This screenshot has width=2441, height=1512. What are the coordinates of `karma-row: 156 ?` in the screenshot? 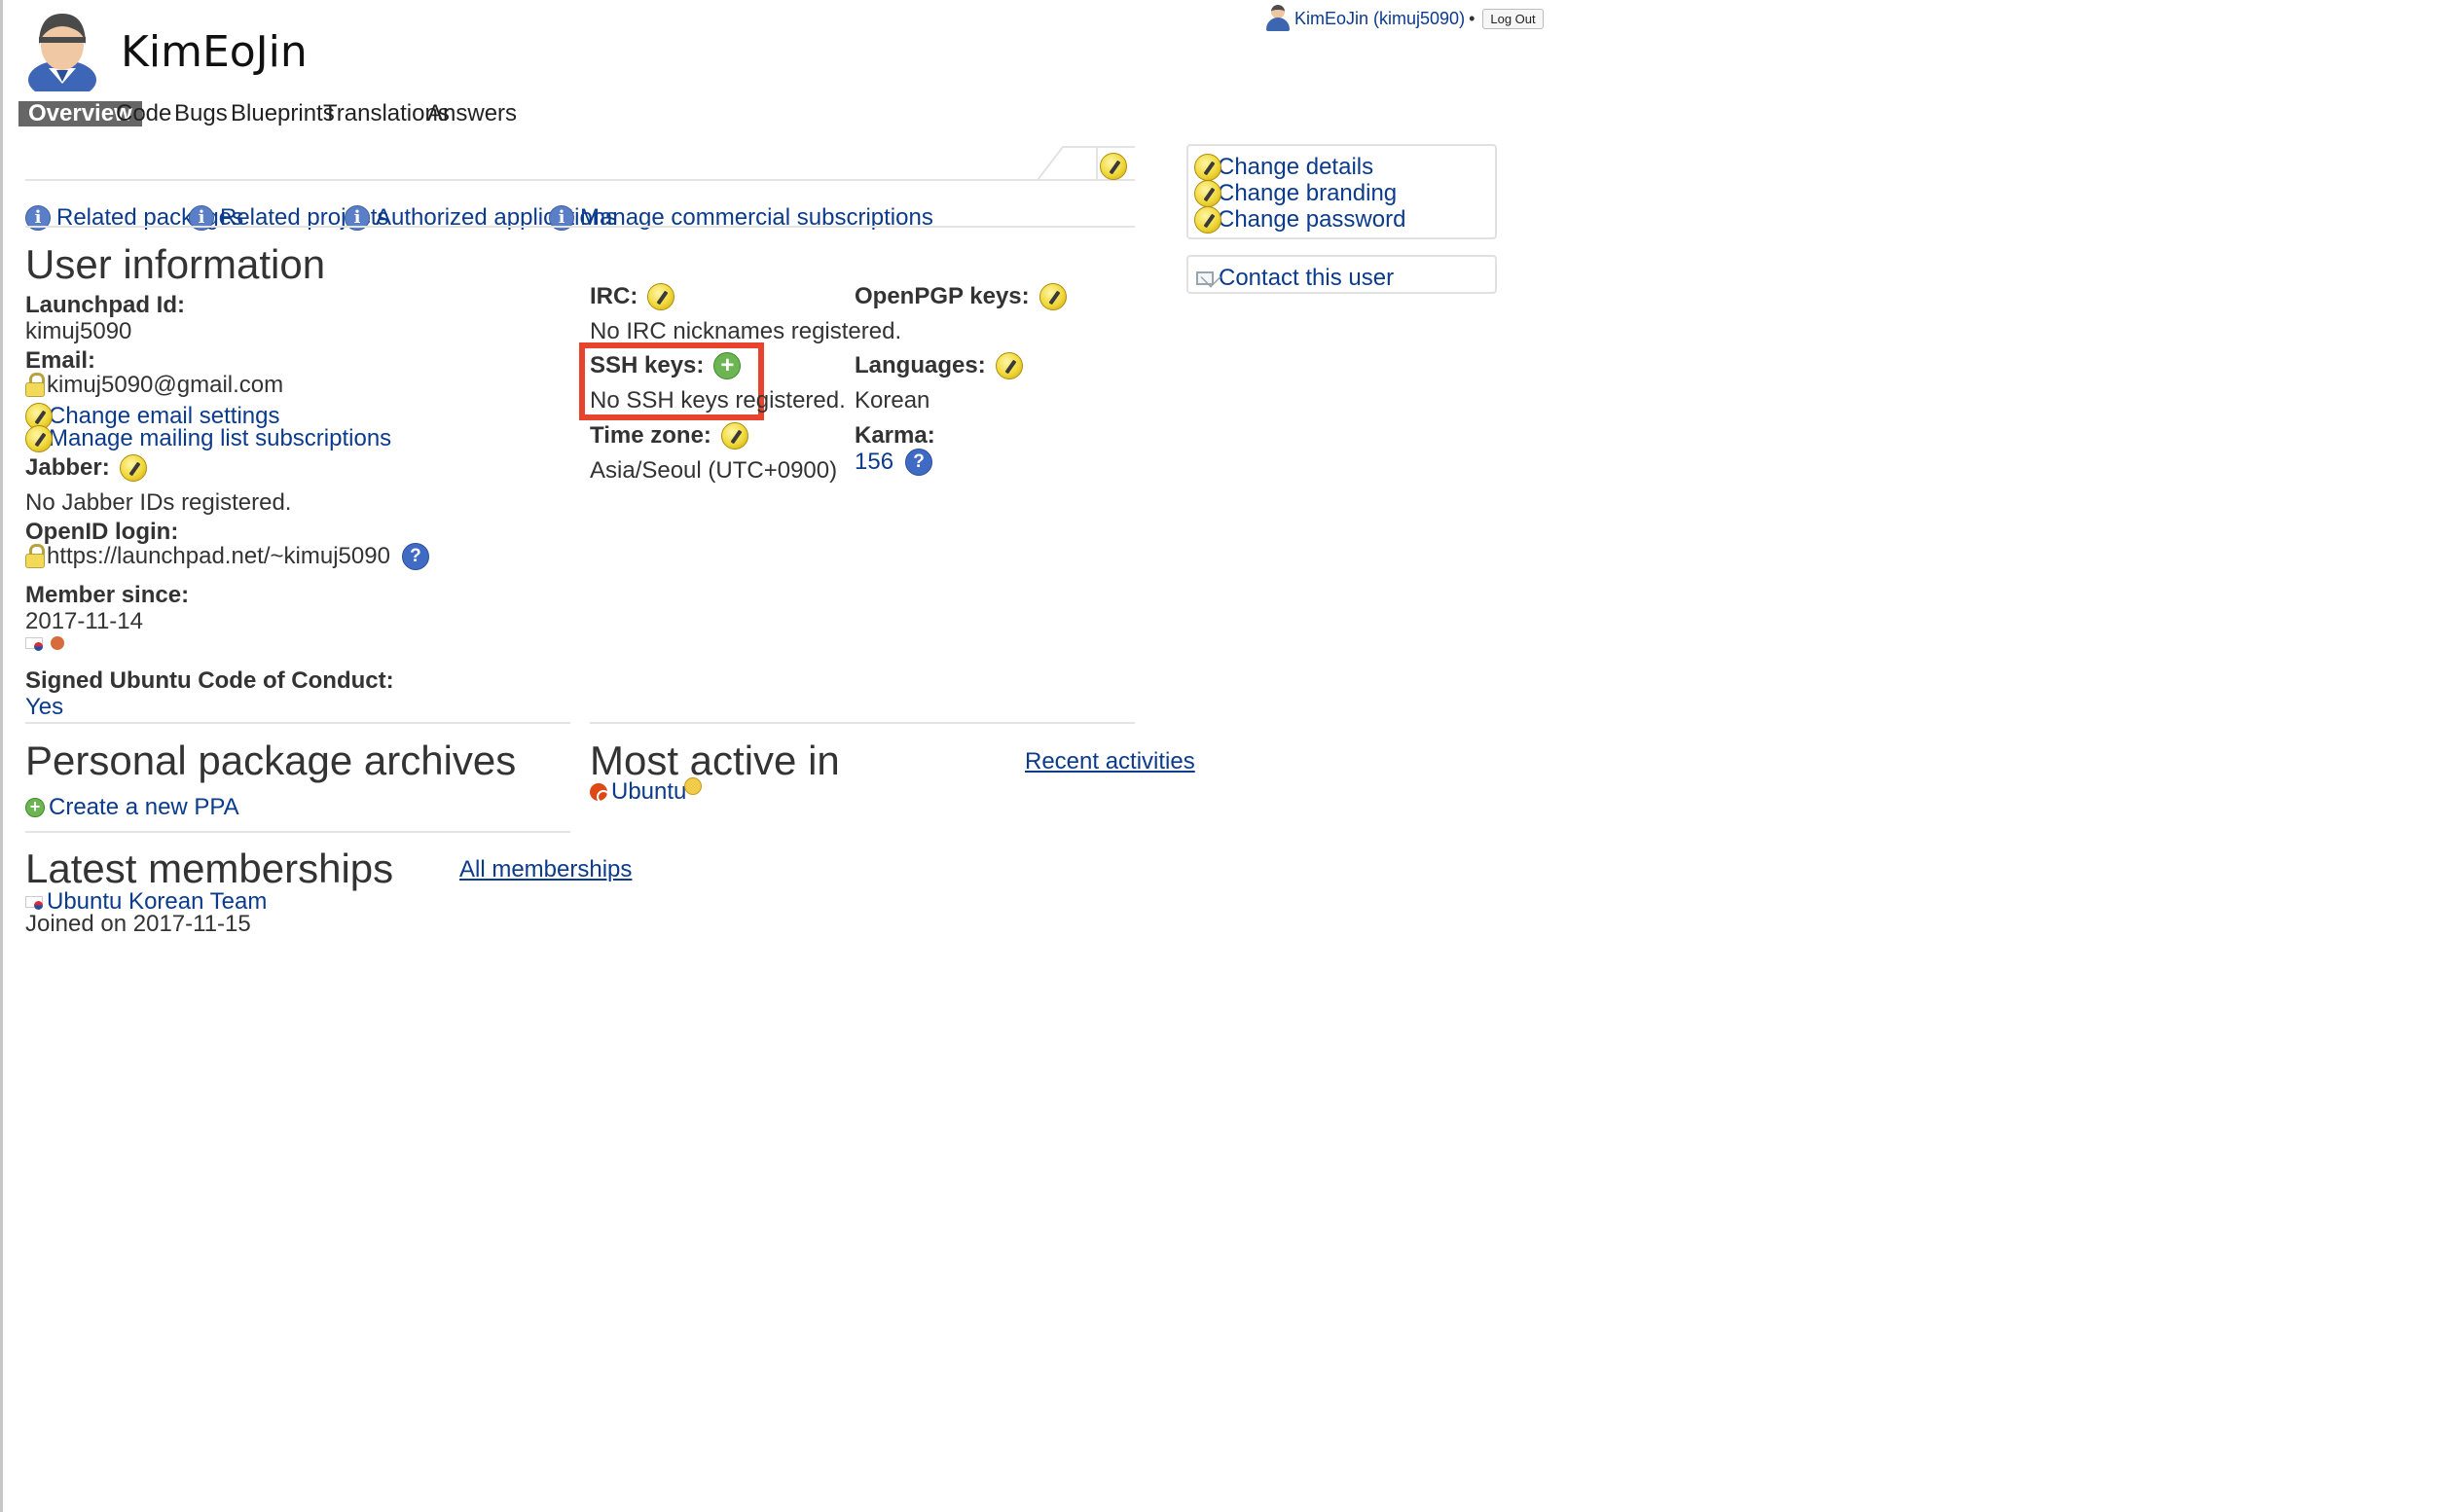 It's located at (894, 462).